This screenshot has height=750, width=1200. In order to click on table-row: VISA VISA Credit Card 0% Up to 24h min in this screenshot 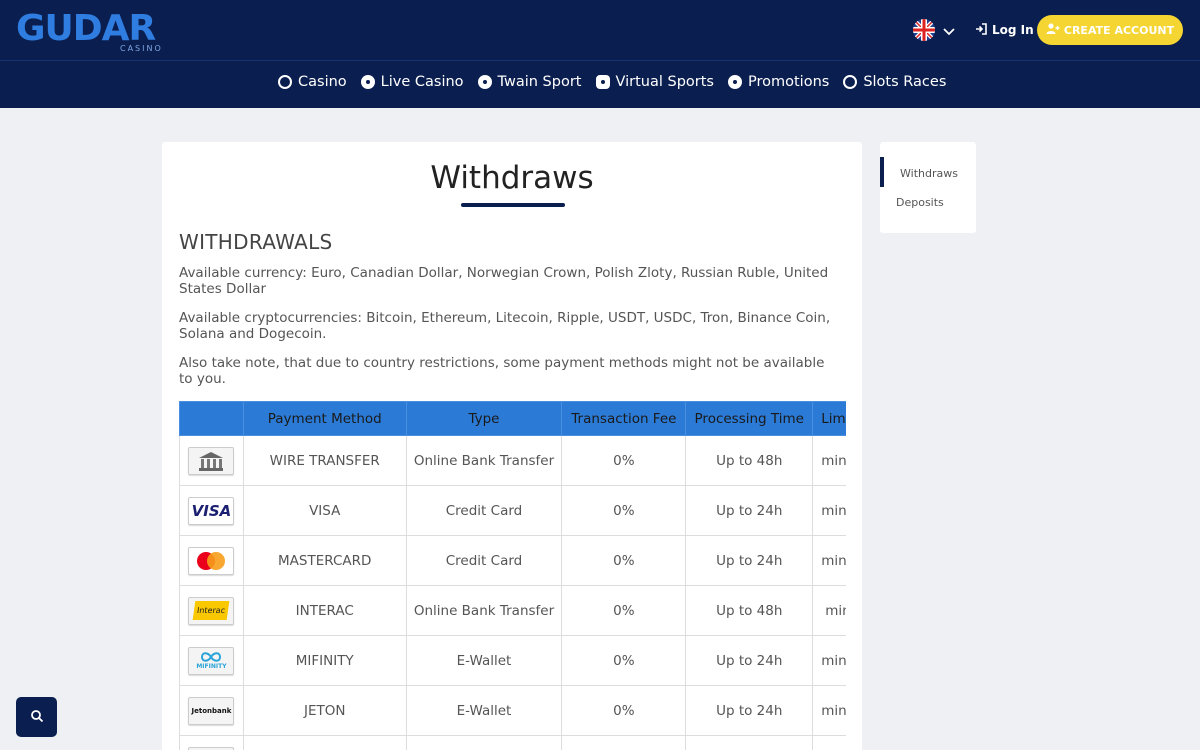, I will do `click(512, 510)`.